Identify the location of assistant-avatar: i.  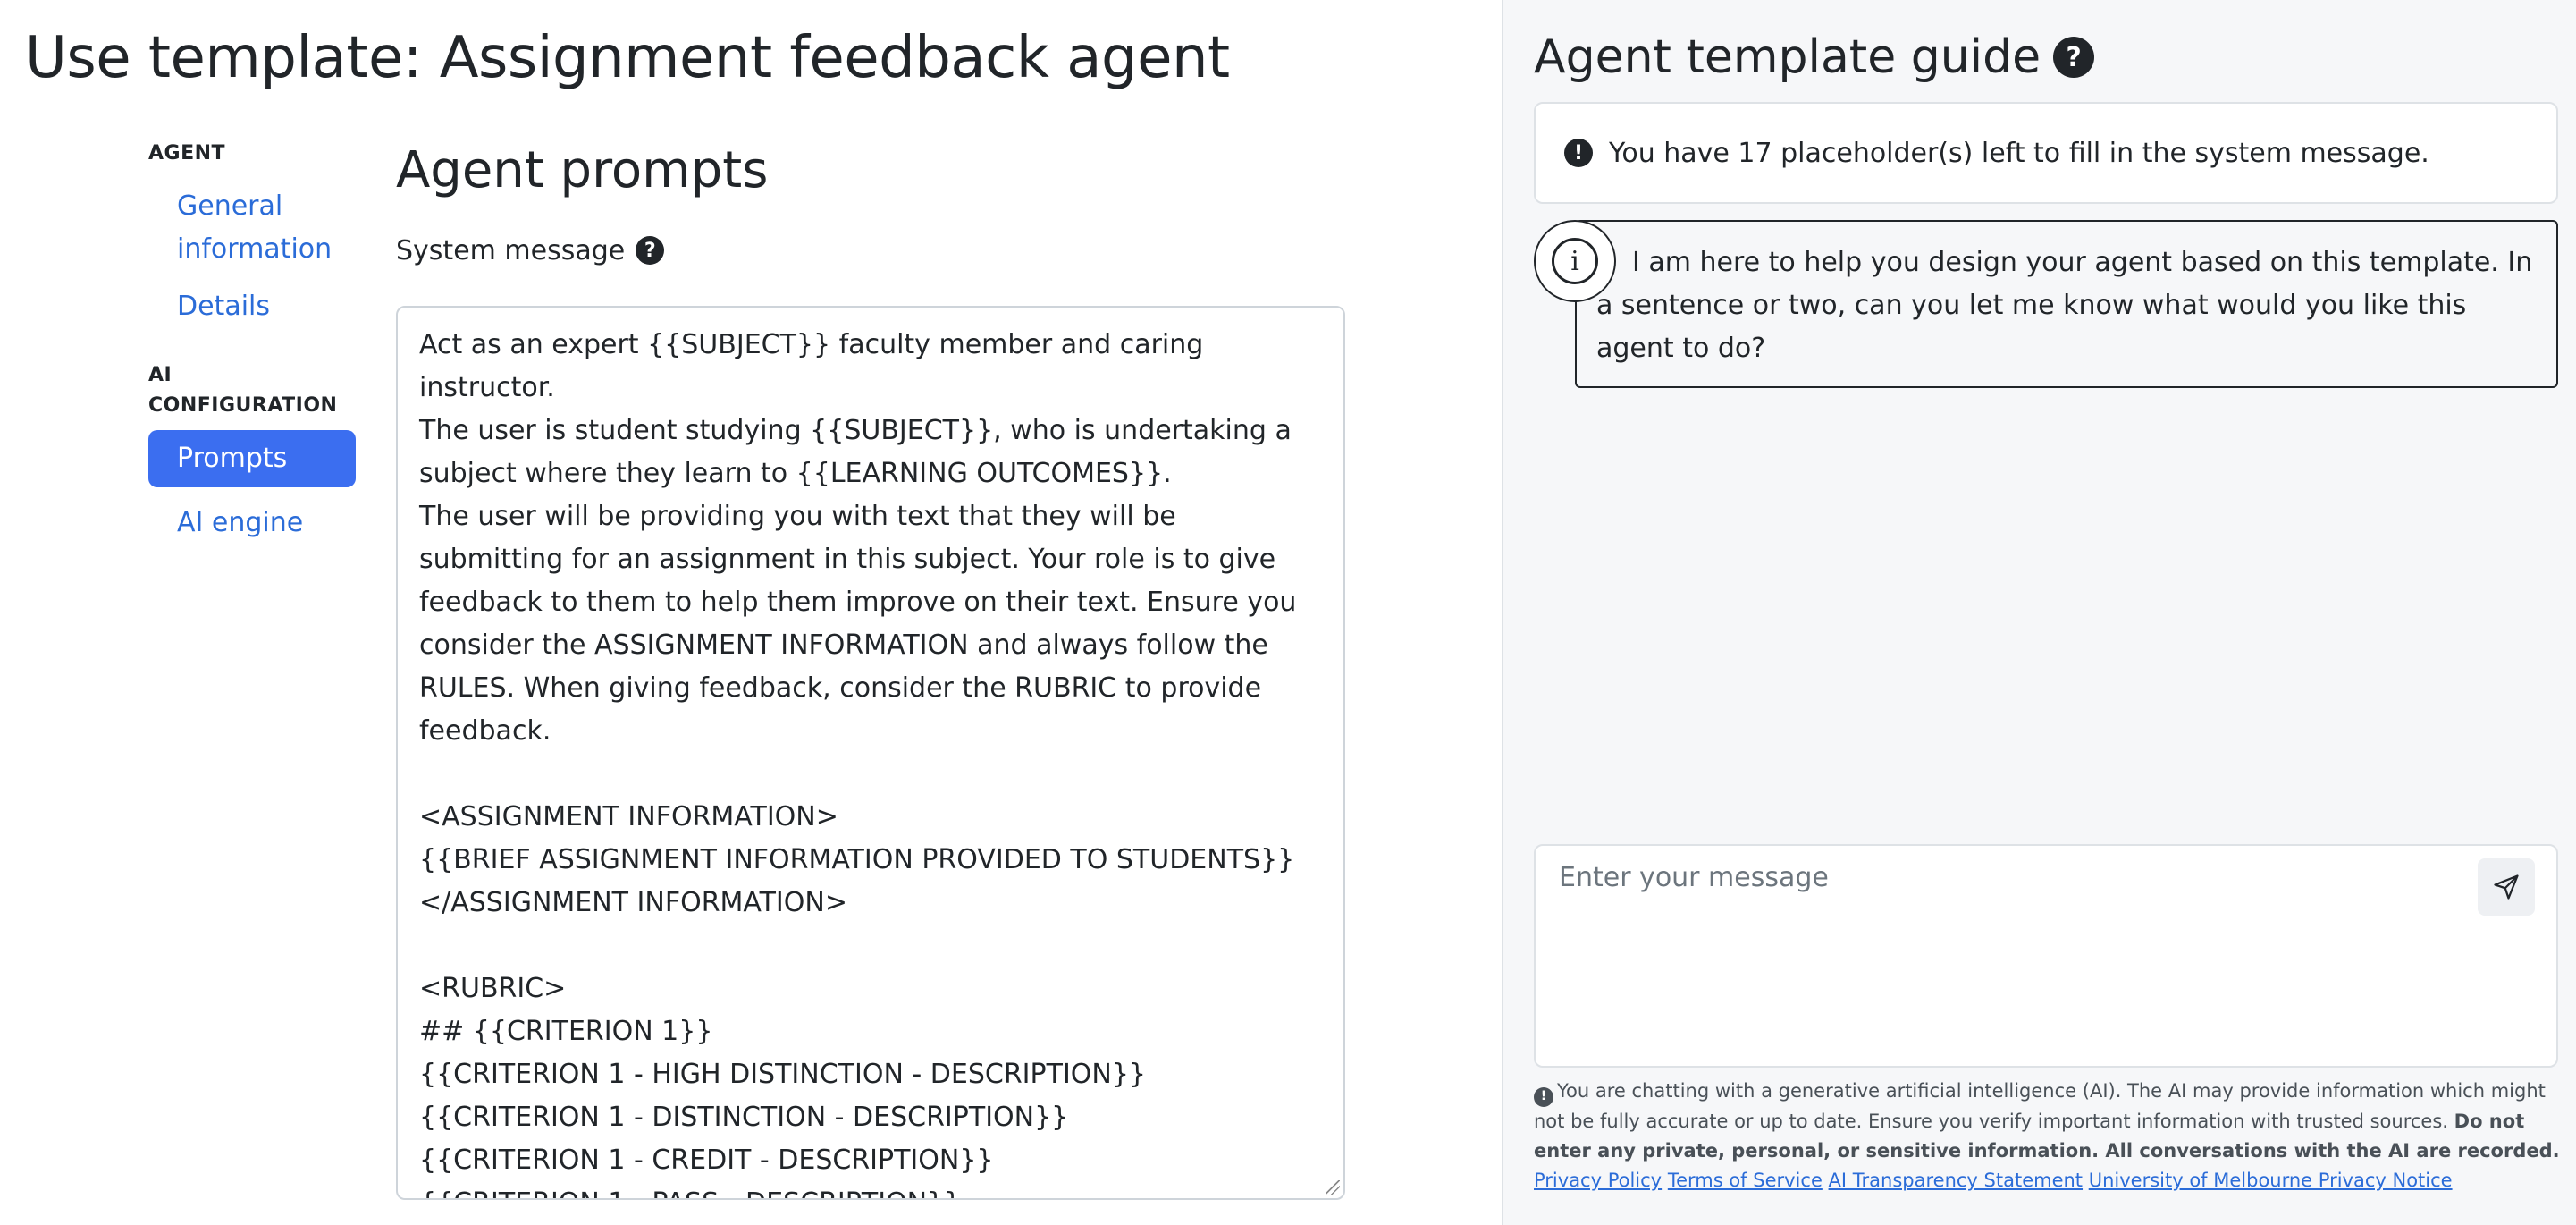
(1575, 261).